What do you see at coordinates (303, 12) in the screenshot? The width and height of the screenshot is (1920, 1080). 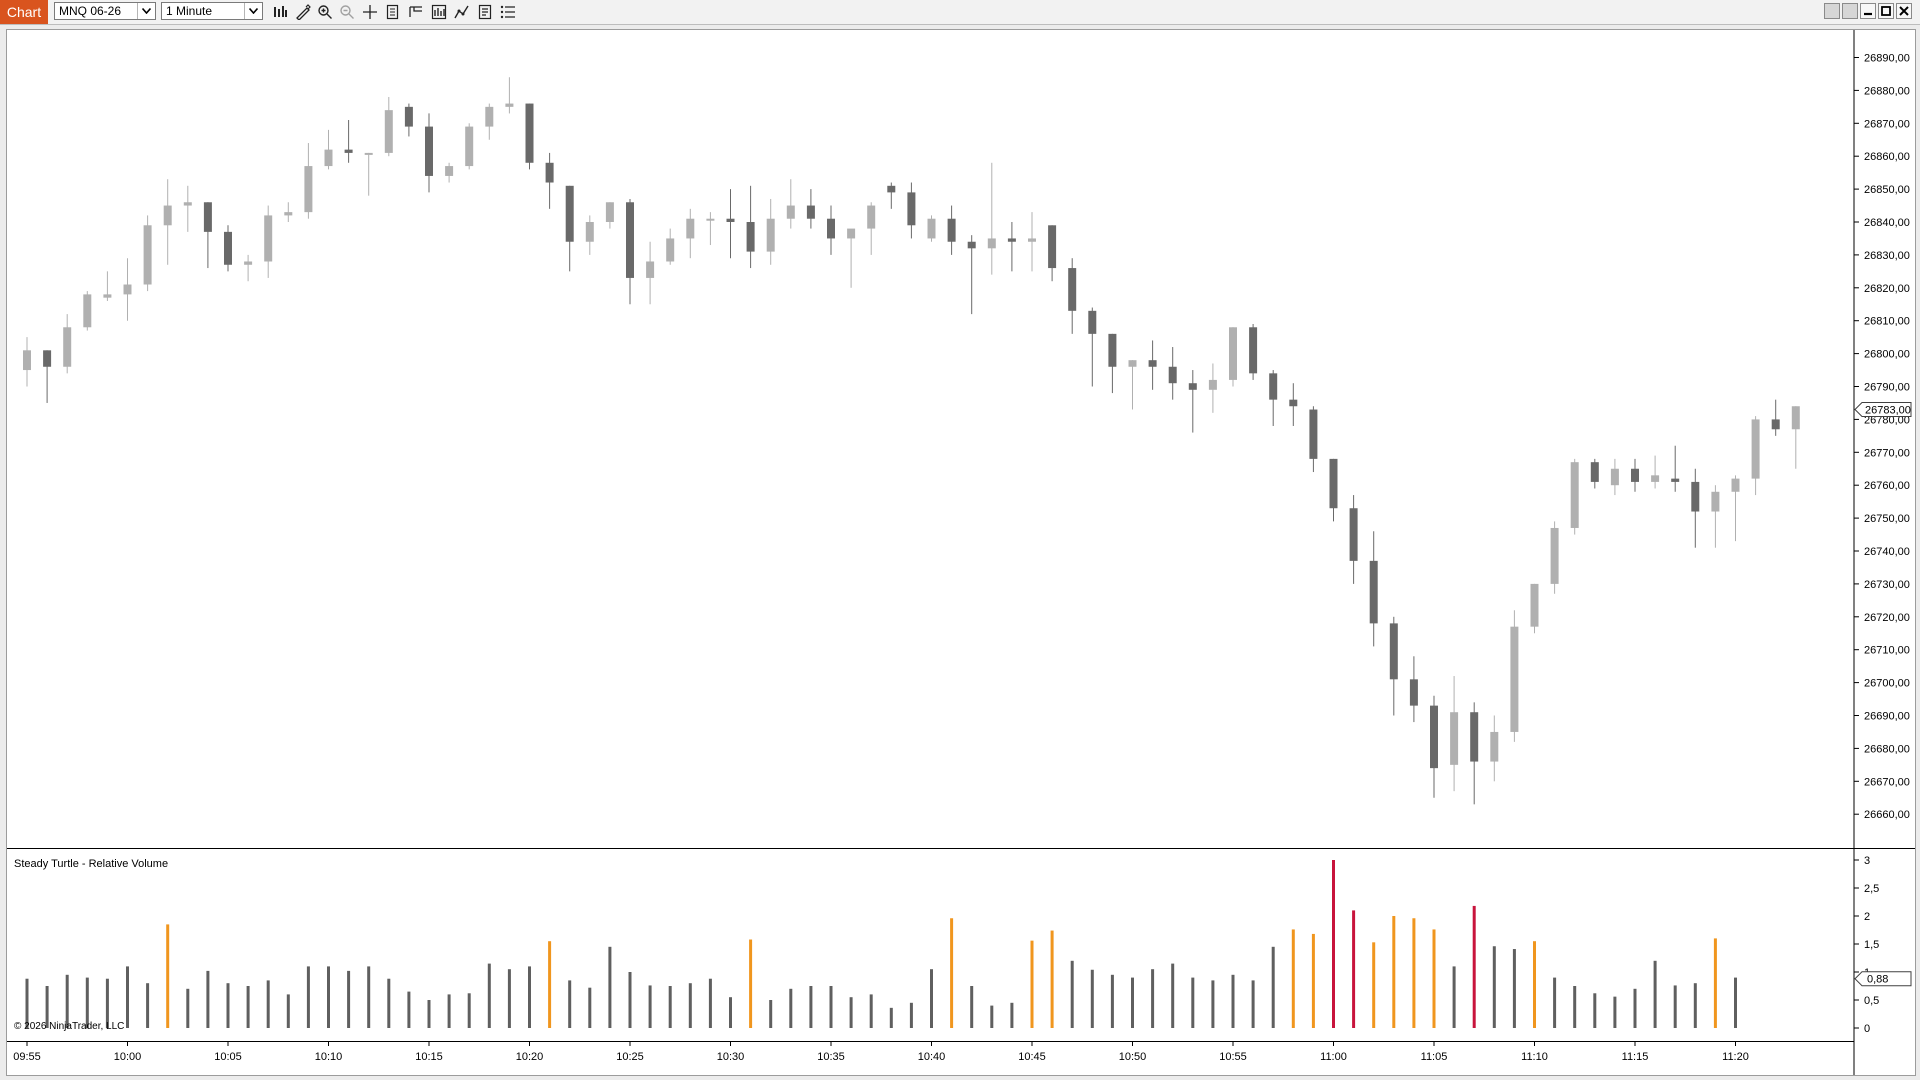 I see `drawing-tool-icon` at bounding box center [303, 12].